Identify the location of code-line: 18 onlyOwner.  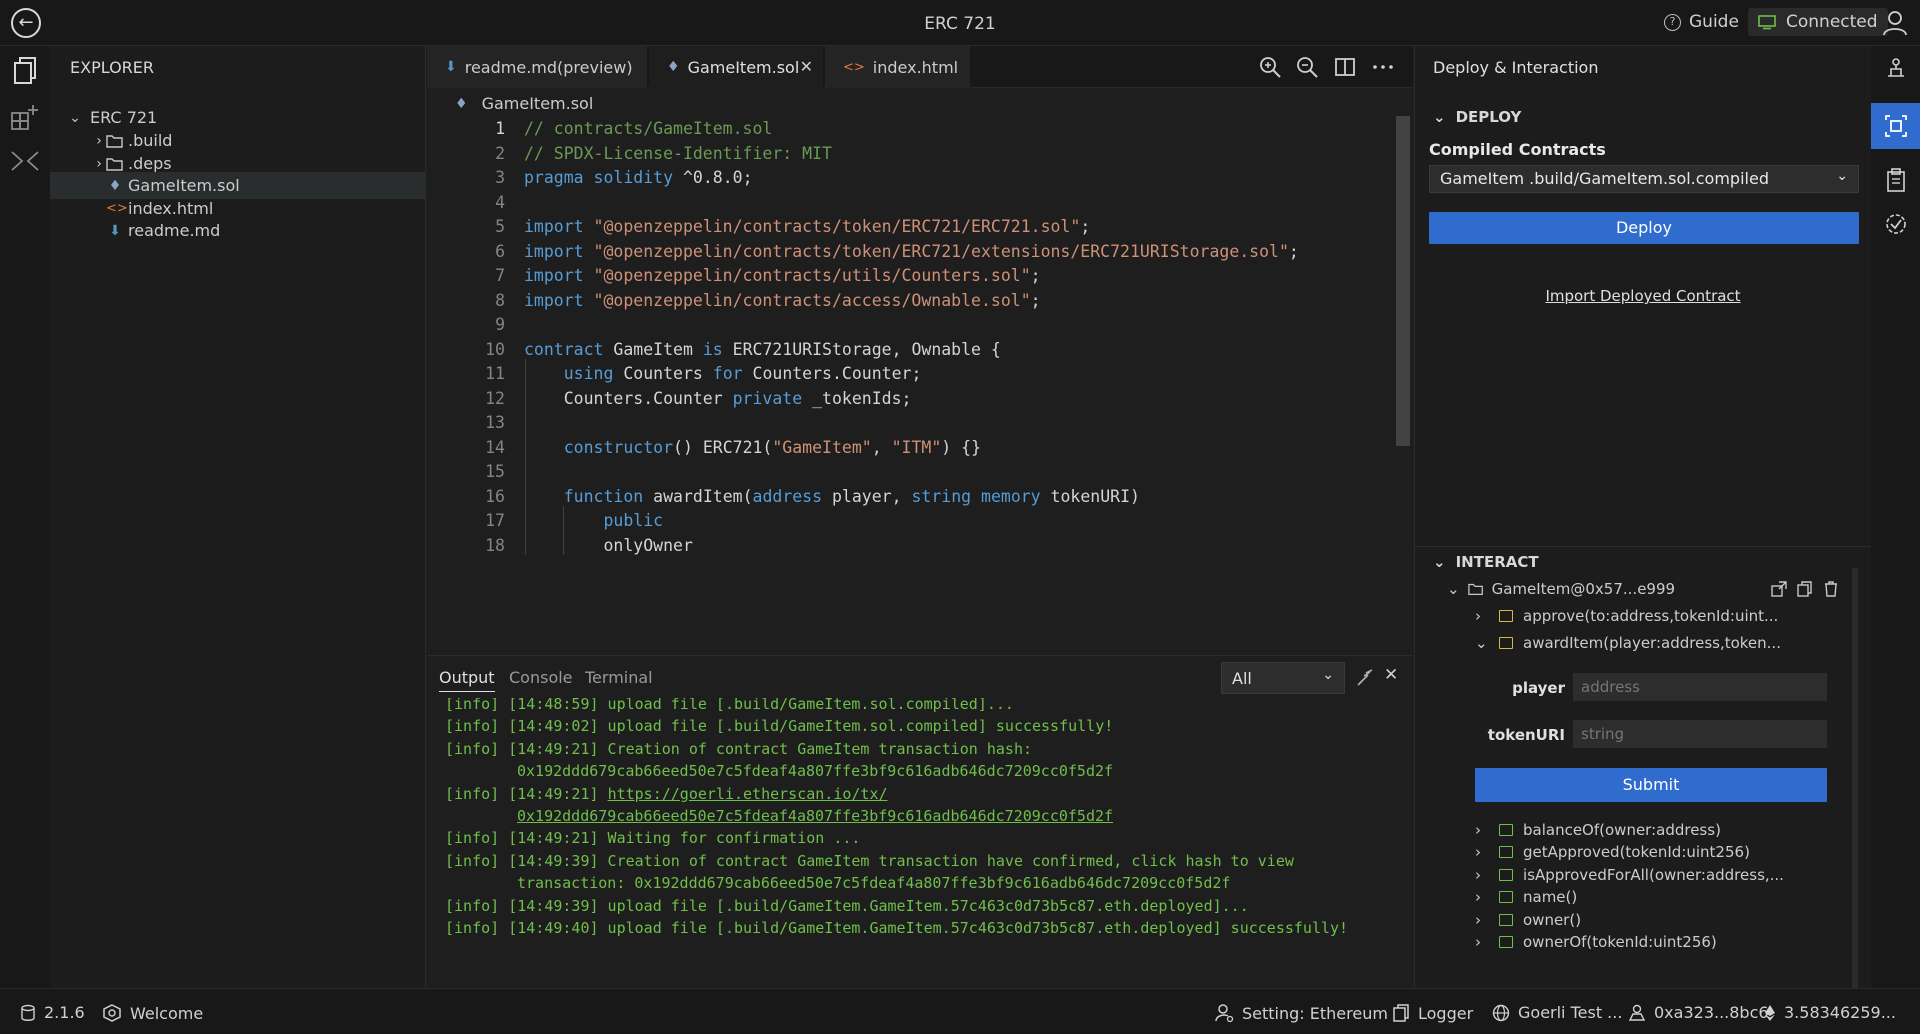
(907, 546).